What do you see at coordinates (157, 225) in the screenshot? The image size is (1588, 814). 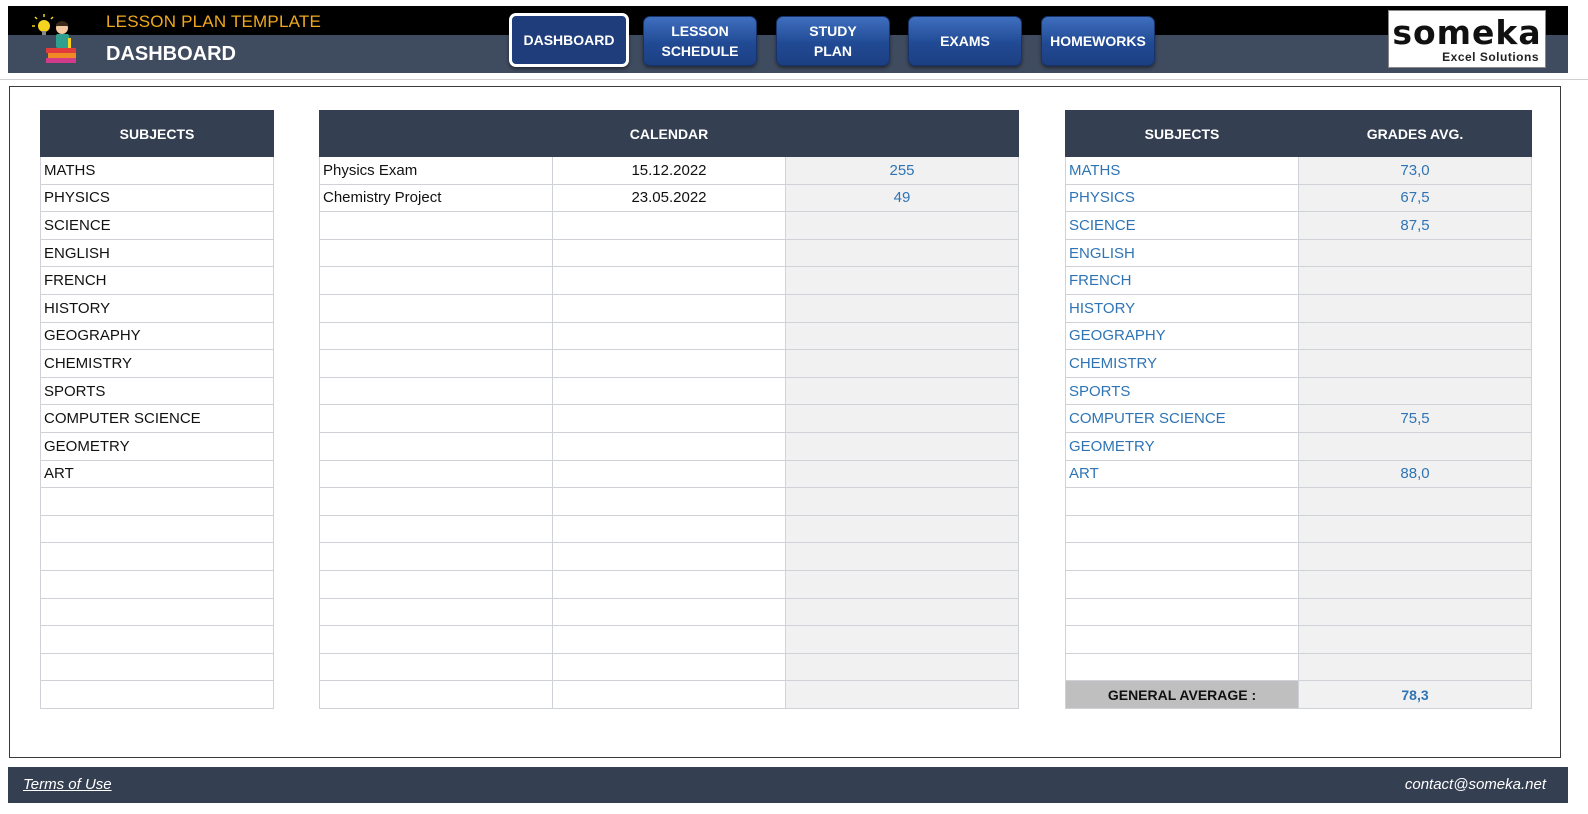 I see `subject-cell: SCIENCE` at bounding box center [157, 225].